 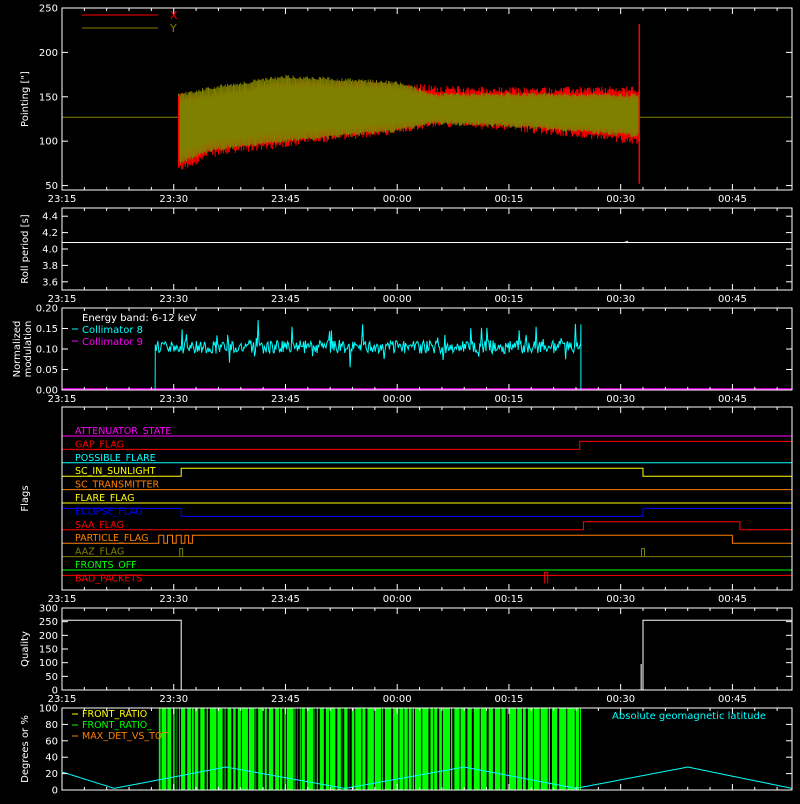 I want to click on flag-label-10: FRONTS_OFF, so click(x=106, y=565).